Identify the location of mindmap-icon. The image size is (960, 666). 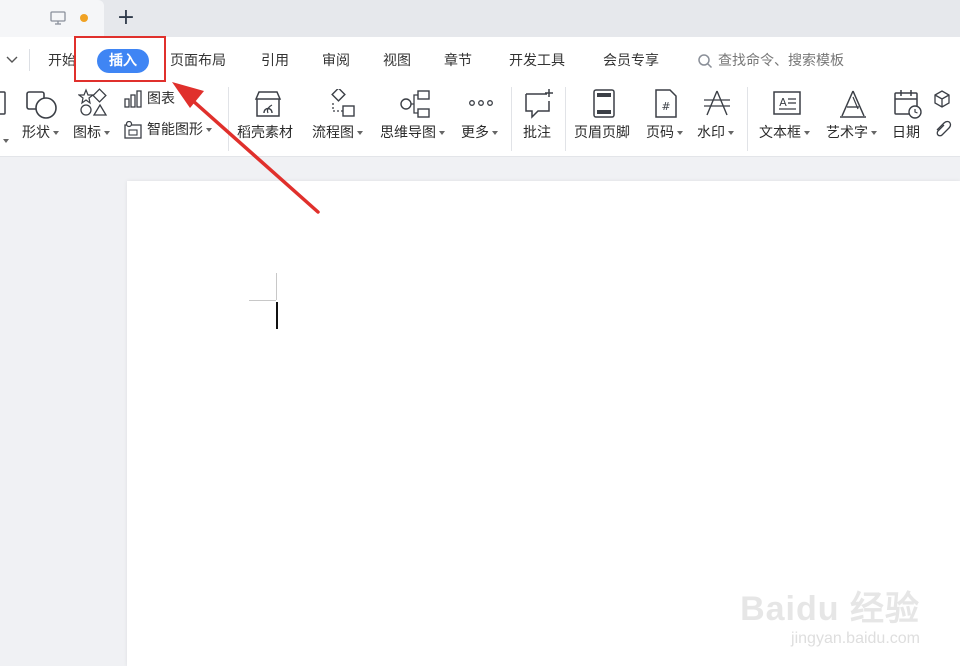
(415, 104).